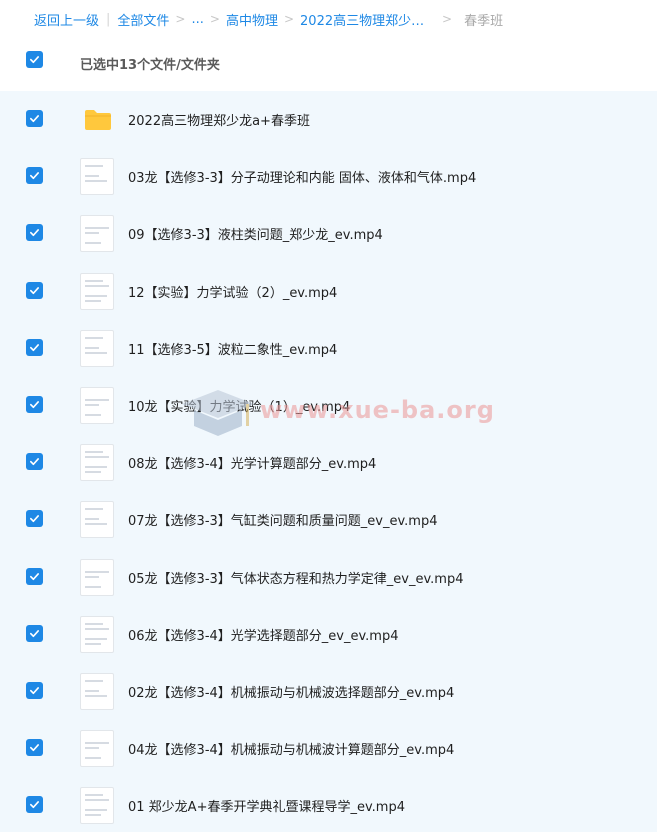 The width and height of the screenshot is (657, 832). I want to click on file-name: 2022高三物理郑少龙a+春季班, so click(219, 119).